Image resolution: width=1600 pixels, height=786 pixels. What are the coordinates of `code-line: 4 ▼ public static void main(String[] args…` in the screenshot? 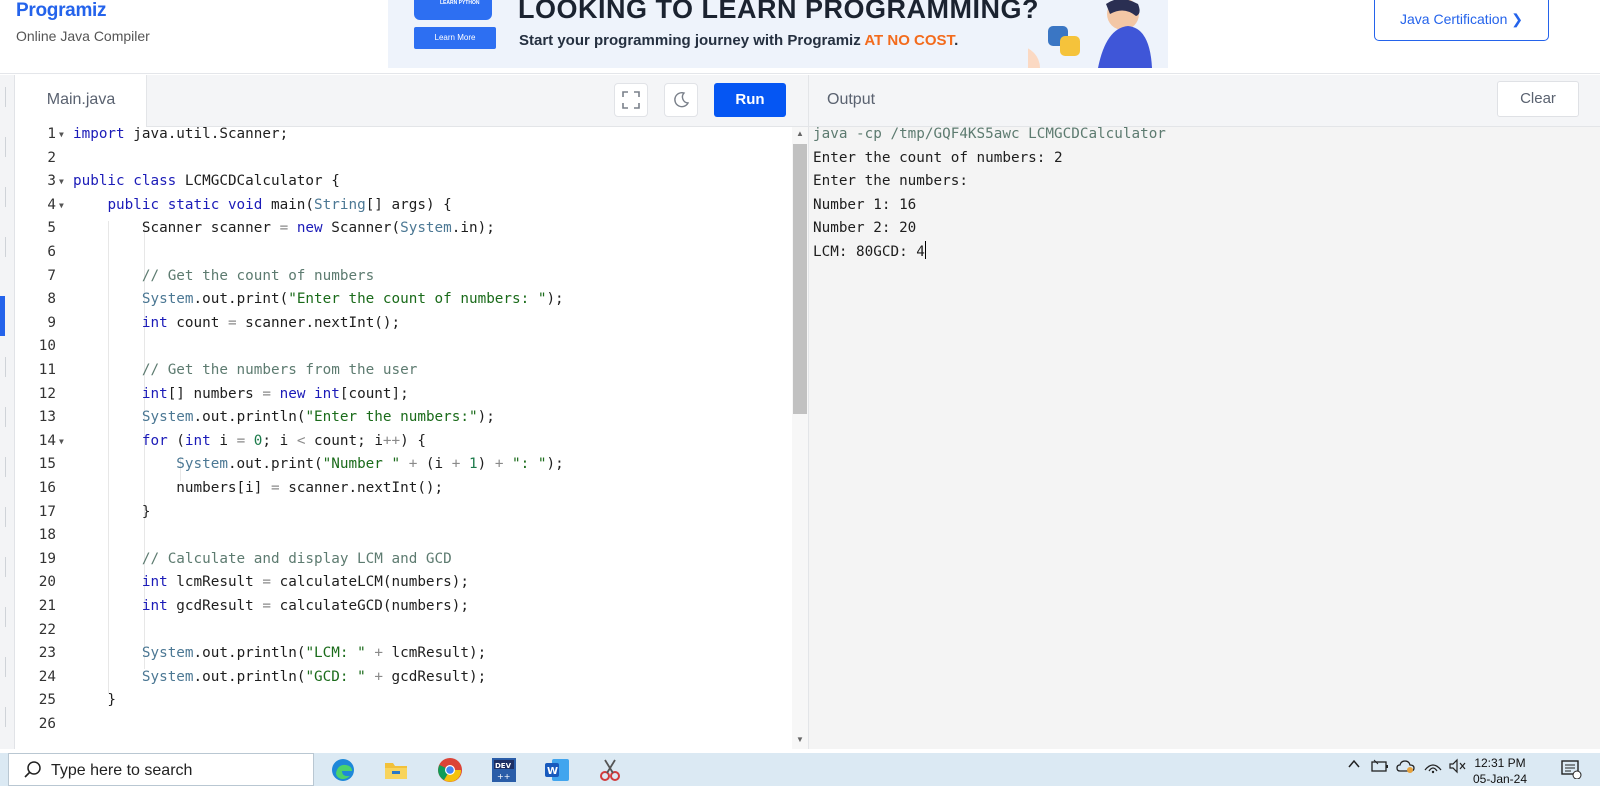 It's located at (404, 206).